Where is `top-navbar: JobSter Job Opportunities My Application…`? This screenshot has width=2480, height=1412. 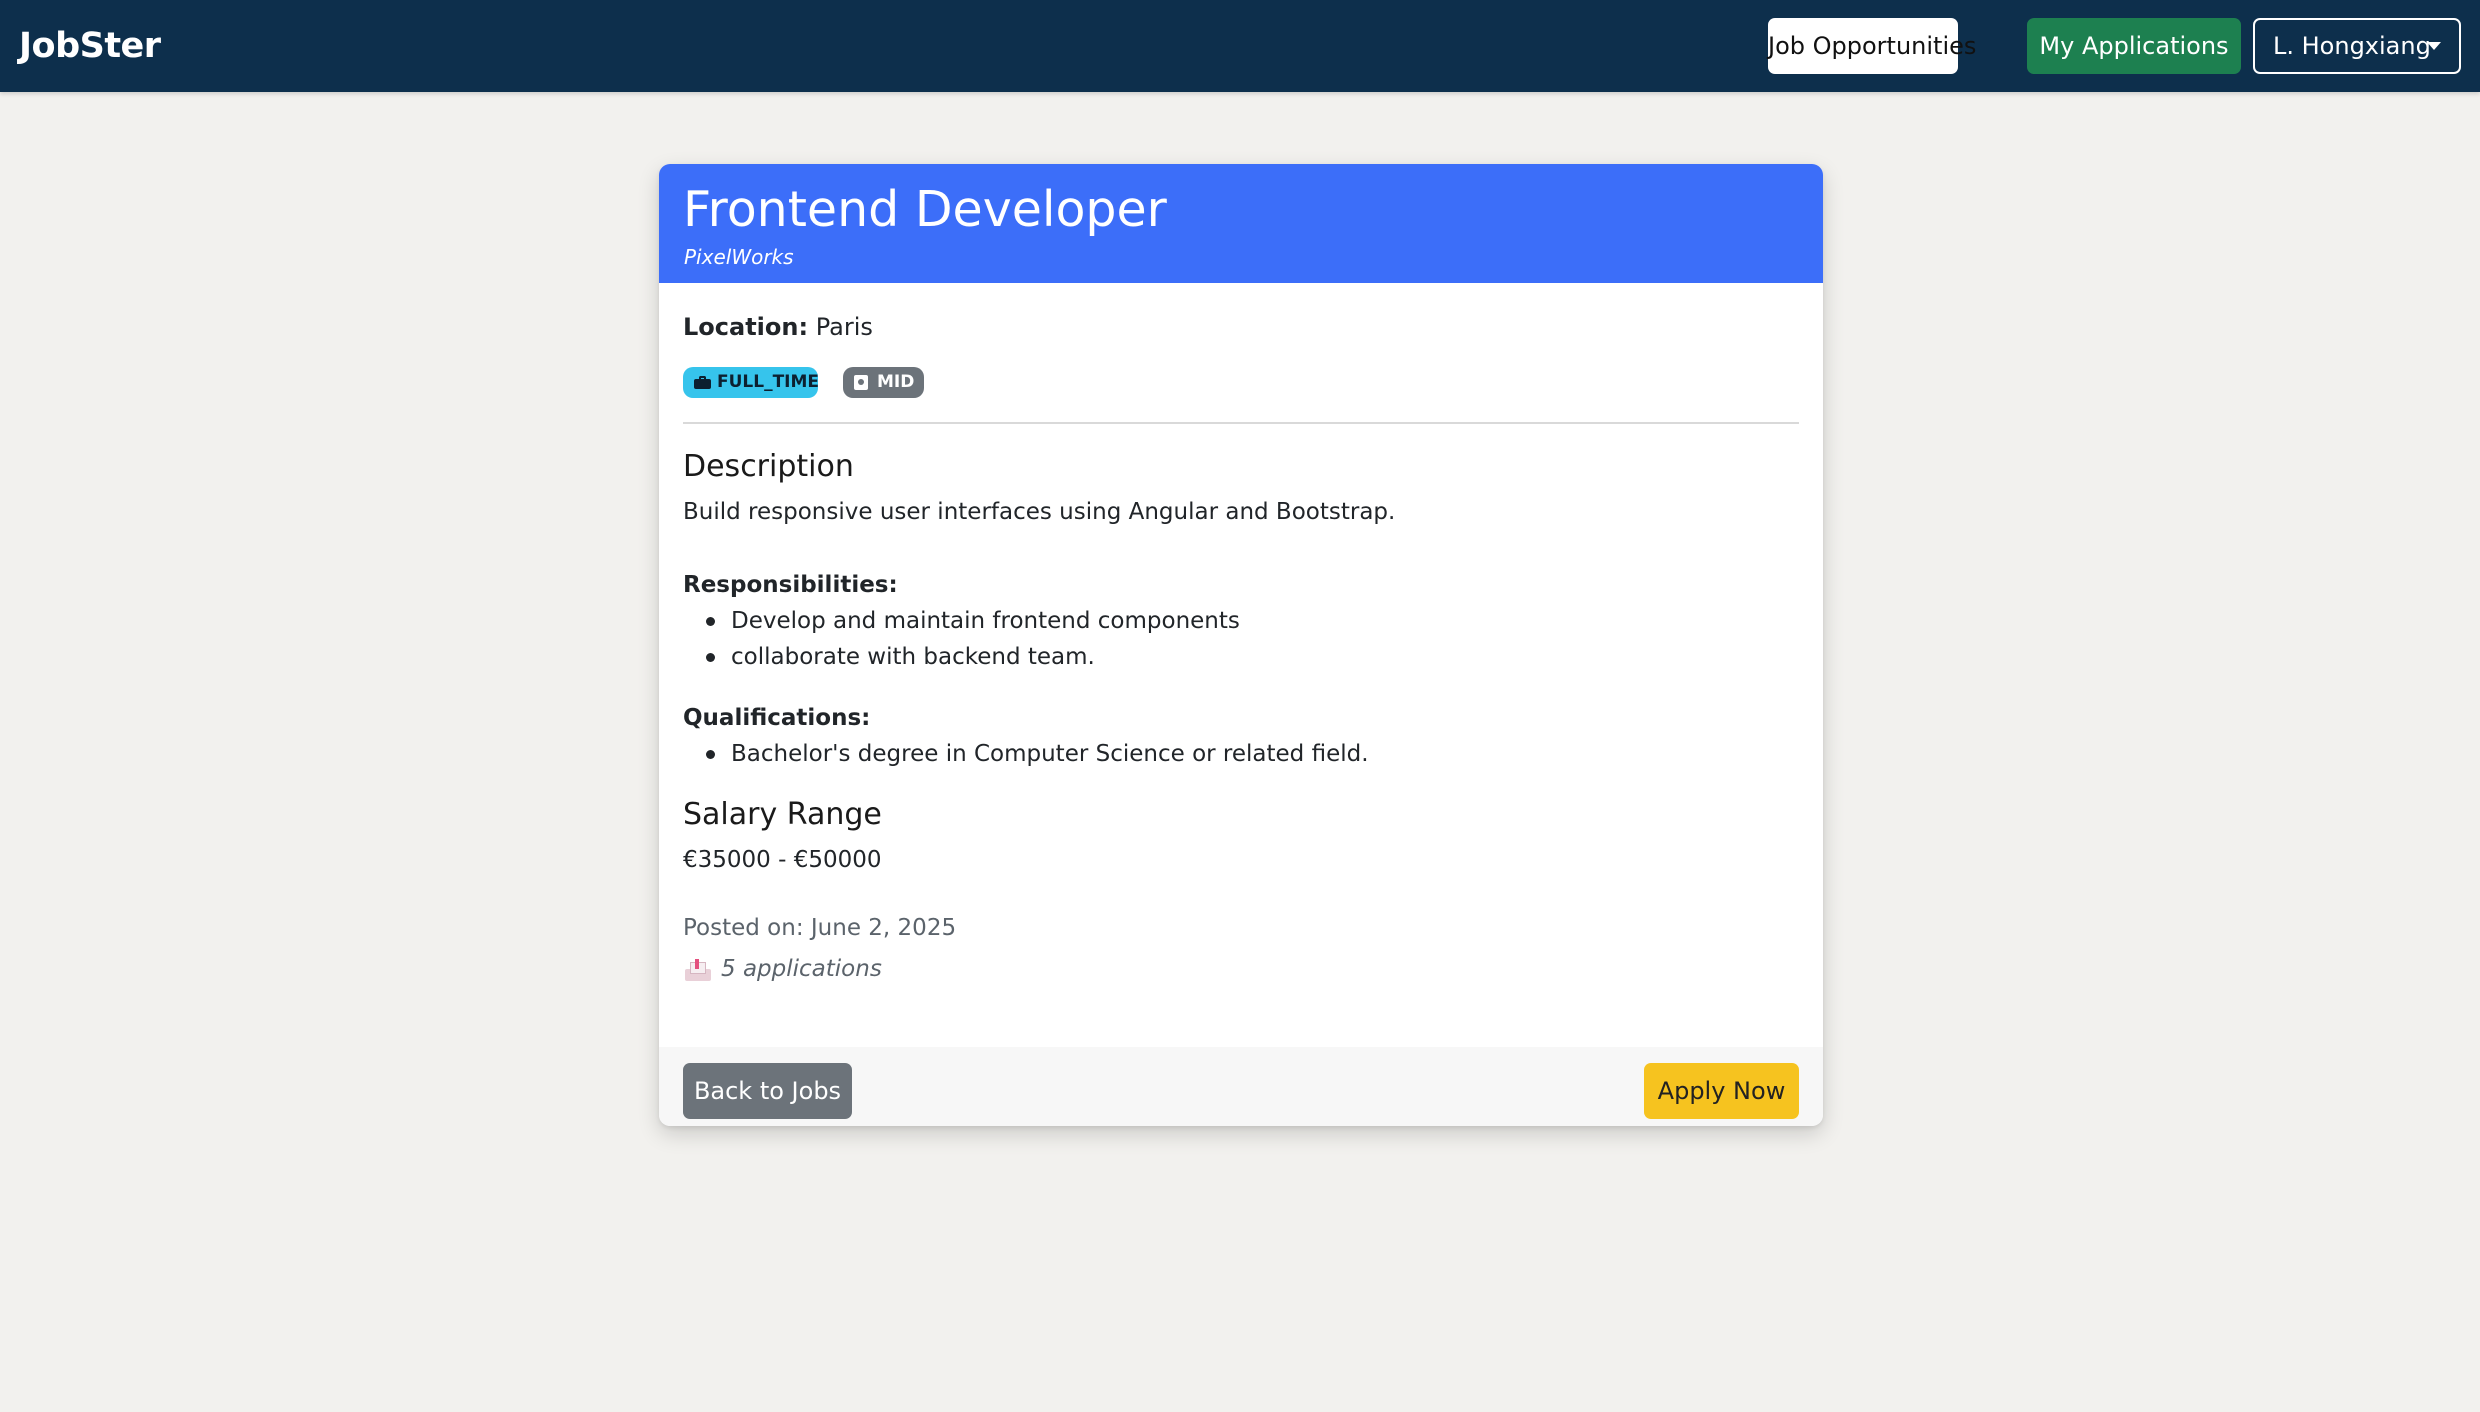 top-navbar: JobSter Job Opportunities My Application… is located at coordinates (1240, 46).